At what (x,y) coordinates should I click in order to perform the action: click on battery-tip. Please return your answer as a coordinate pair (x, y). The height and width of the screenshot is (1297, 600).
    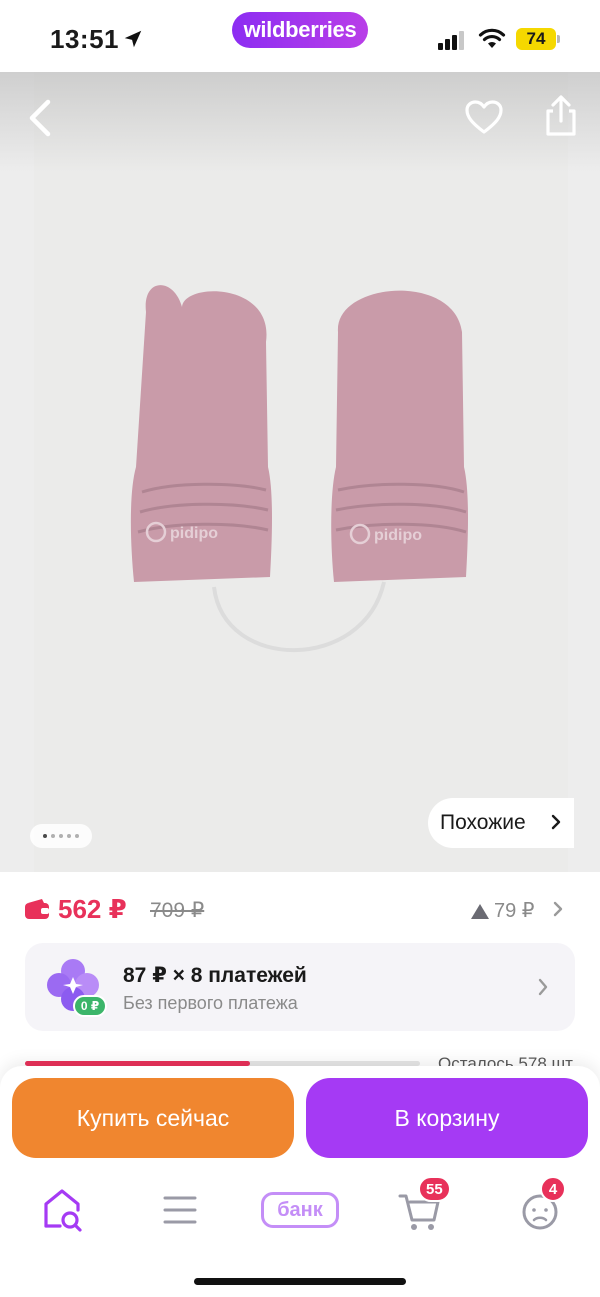
    Looking at the image, I should click on (558, 39).